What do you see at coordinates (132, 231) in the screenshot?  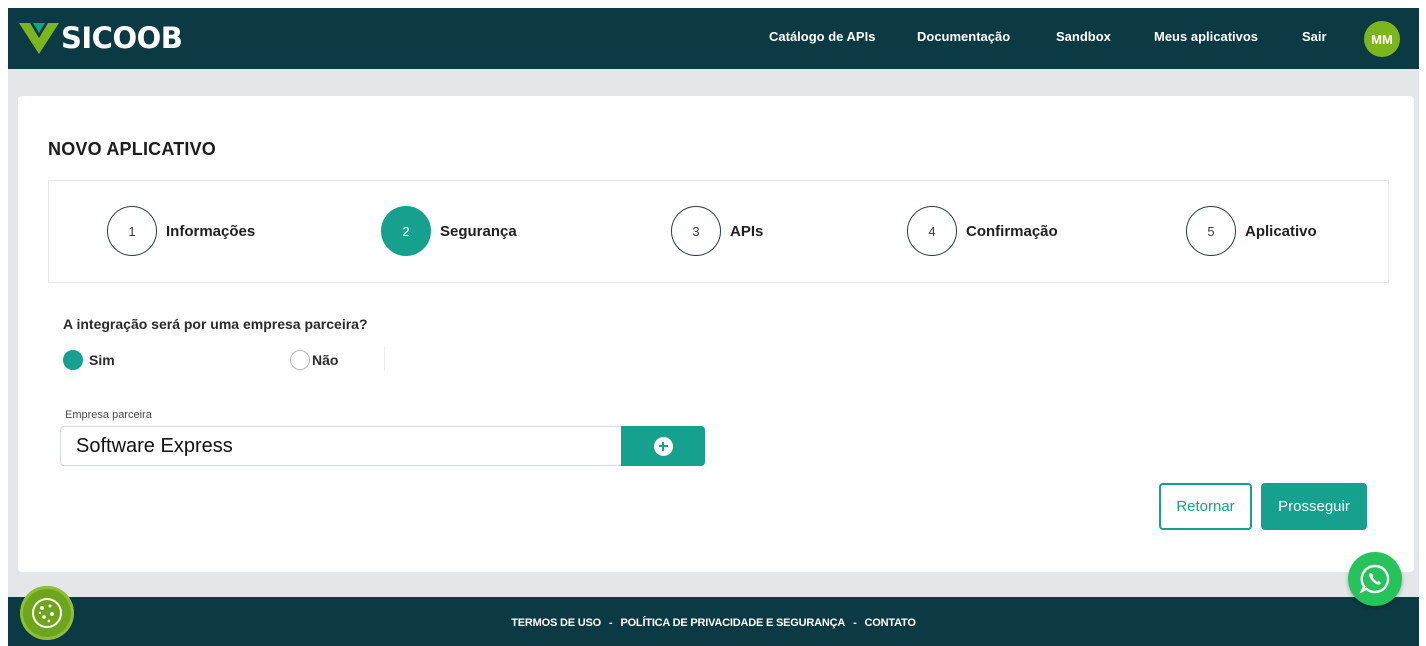 I see `step-number: 1` at bounding box center [132, 231].